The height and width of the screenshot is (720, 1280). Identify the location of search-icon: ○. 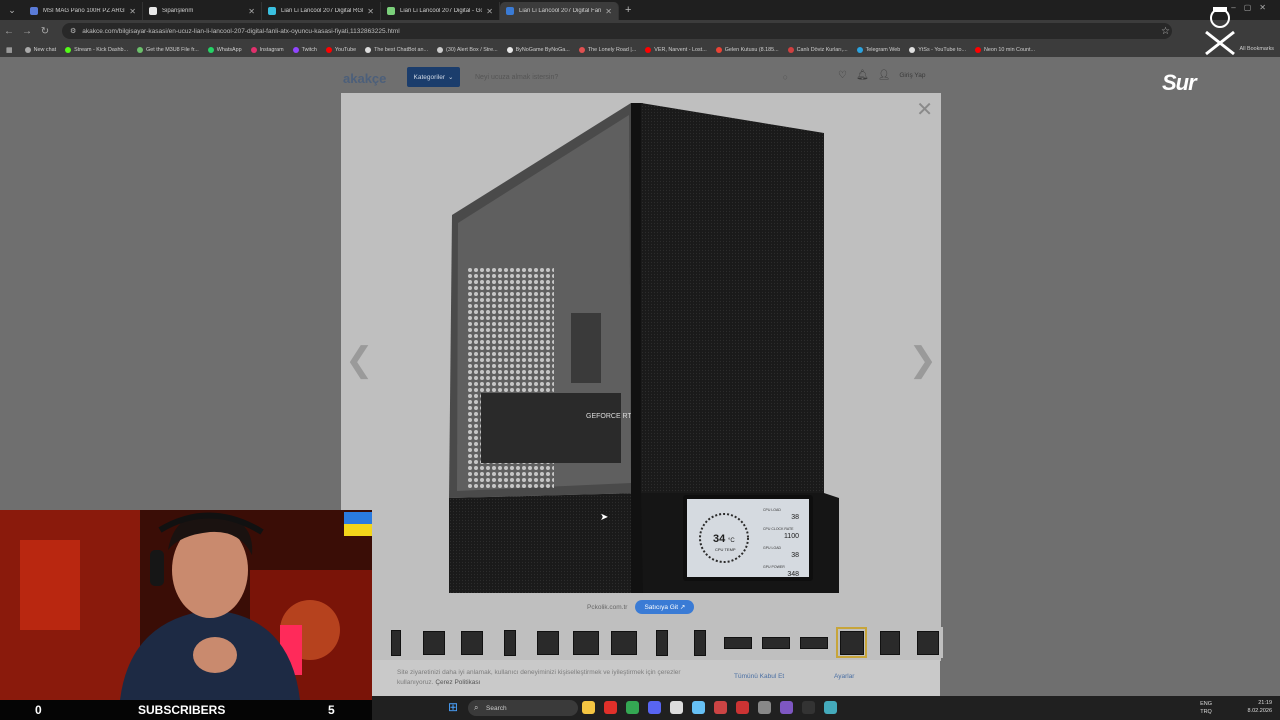
(785, 77).